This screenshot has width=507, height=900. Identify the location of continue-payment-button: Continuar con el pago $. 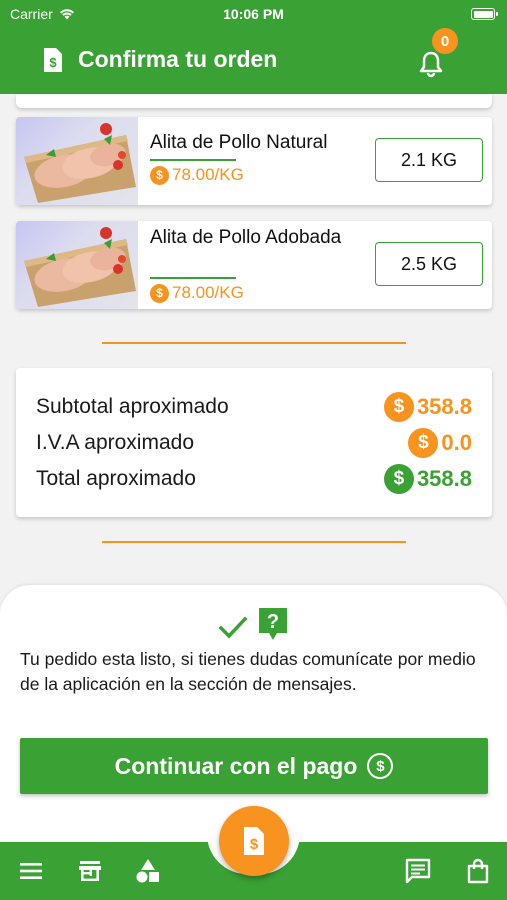
(254, 766).